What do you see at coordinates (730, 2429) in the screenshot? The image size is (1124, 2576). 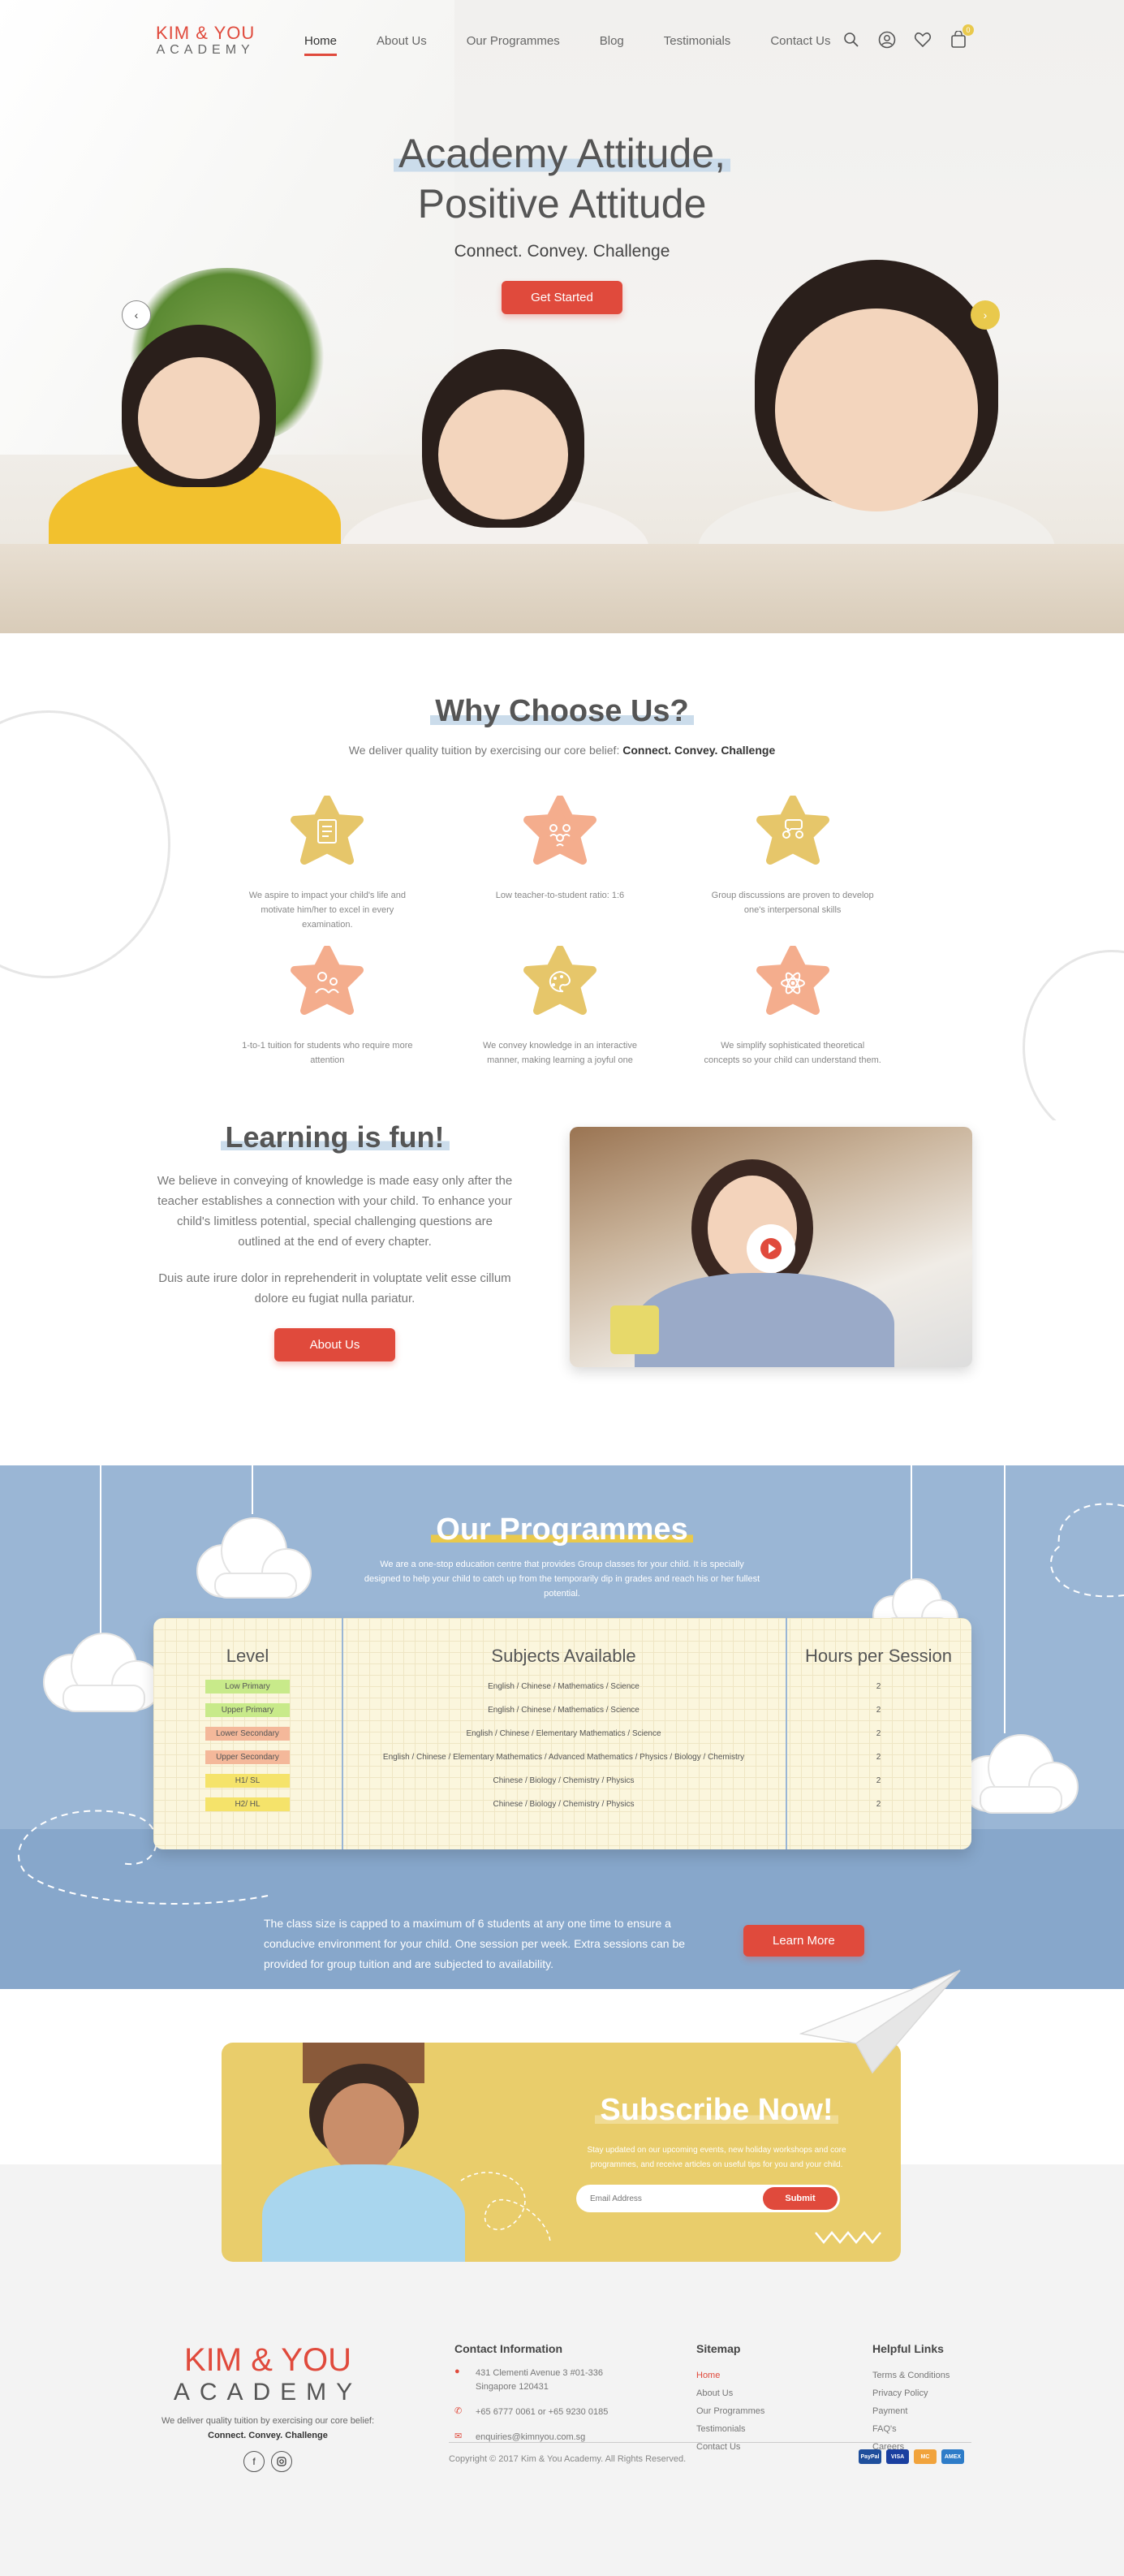 I see `sitemap-testimonials: Testimonials` at bounding box center [730, 2429].